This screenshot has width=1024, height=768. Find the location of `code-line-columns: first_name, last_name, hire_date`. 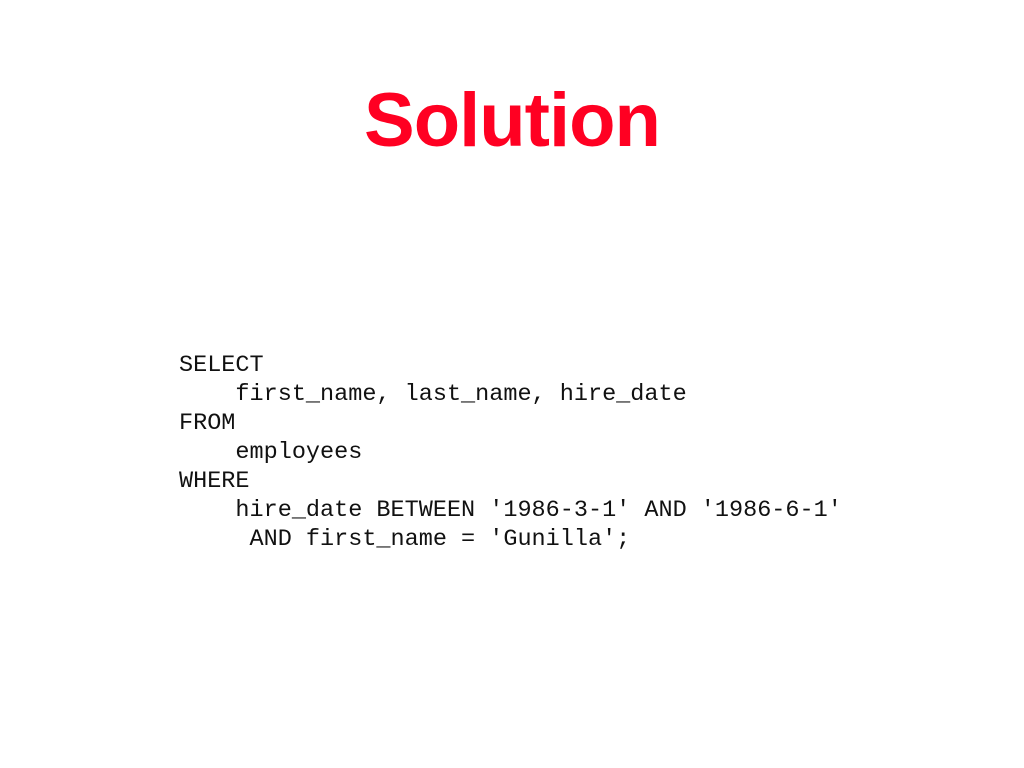

code-line-columns: first_name, last_name, hire_date is located at coordinates (433, 394).